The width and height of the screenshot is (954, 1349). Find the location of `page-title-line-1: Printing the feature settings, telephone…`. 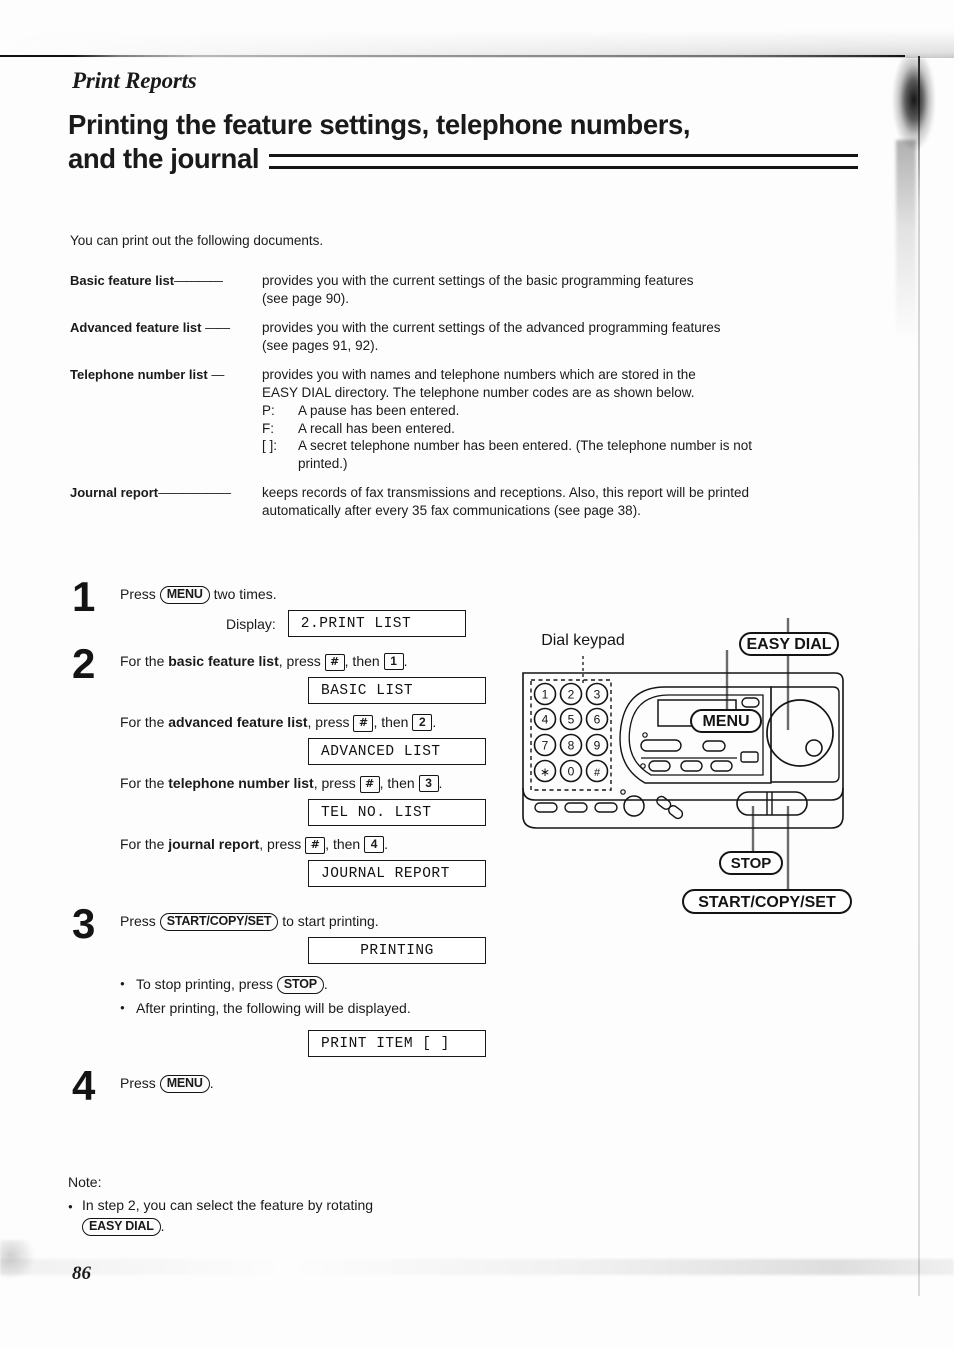

page-title-line-1: Printing the feature settings, telephone… is located at coordinates (379, 124).